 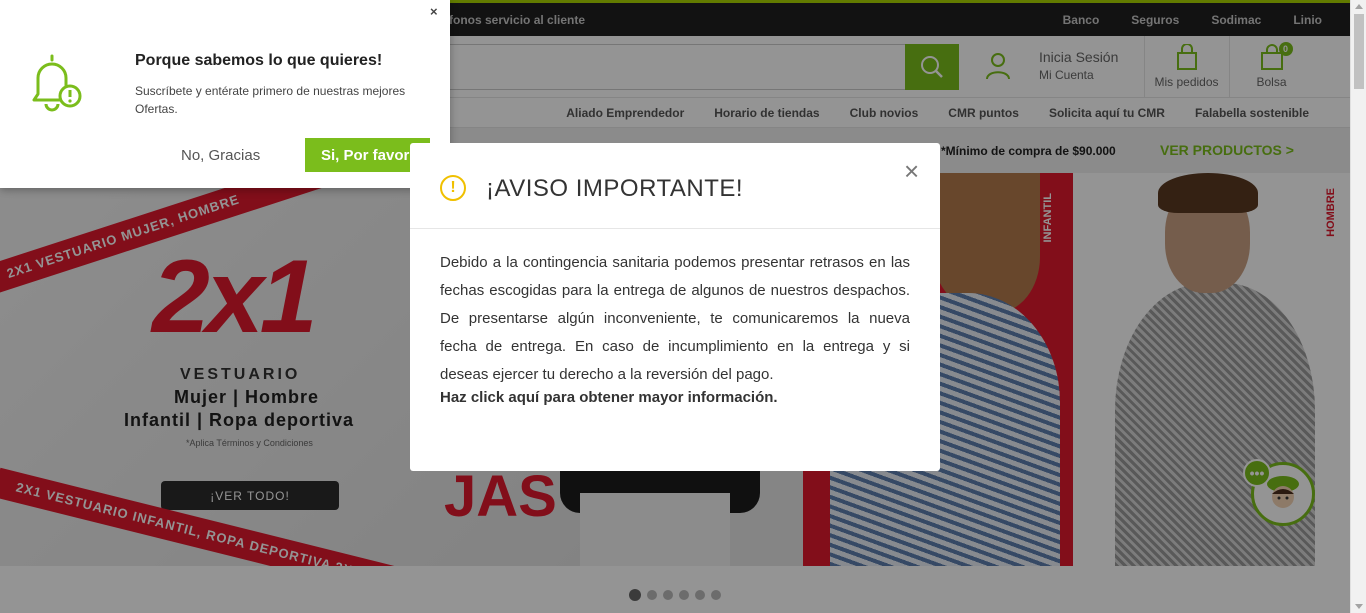 I want to click on scroll-up-arrow-icon, so click(x=1359, y=6).